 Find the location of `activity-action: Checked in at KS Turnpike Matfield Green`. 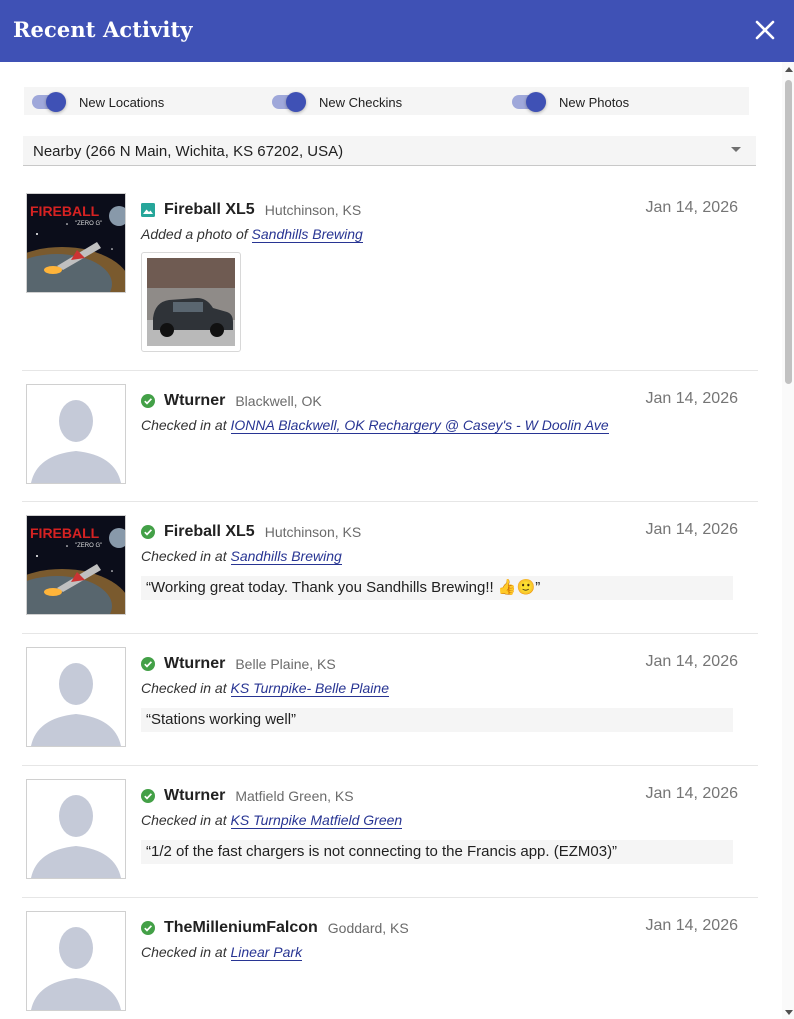

activity-action: Checked in at KS Turnpike Matfield Green is located at coordinates (439, 822).